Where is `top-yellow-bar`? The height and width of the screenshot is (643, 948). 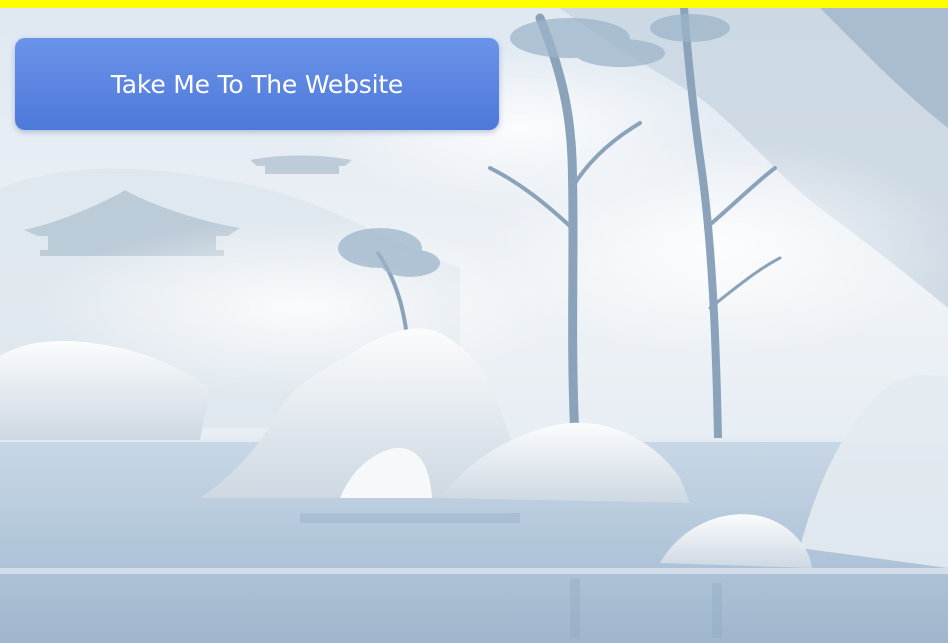 top-yellow-bar is located at coordinates (474, 4).